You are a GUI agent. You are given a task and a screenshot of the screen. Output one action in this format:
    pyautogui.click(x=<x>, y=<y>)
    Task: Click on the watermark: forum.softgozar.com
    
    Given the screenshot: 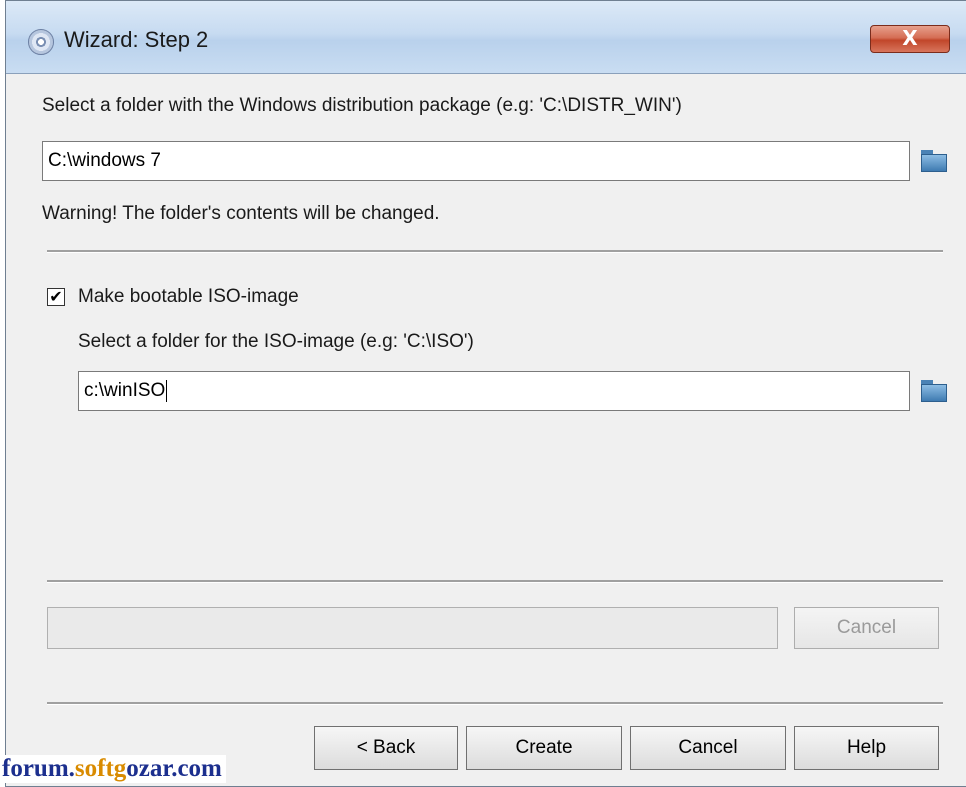 What is the action you would take?
    pyautogui.click(x=114, y=769)
    